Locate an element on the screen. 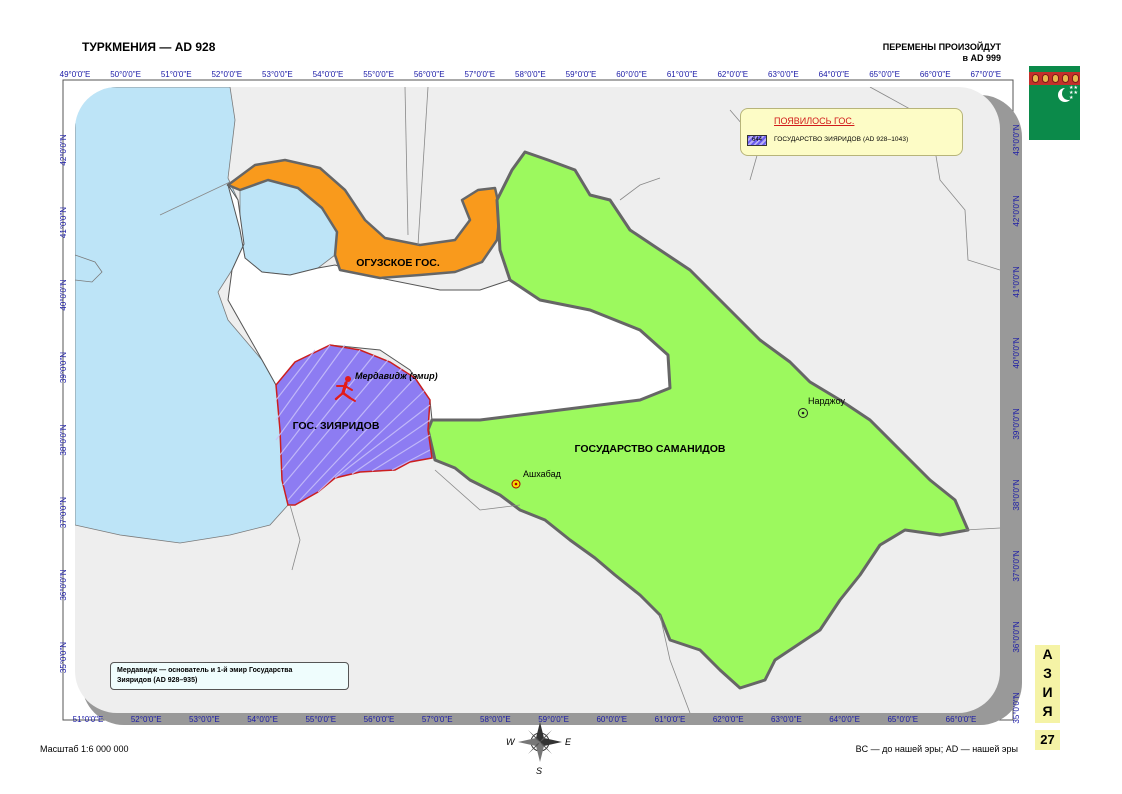 Image resolution: width=1122 pixels, height=794 pixels. era-note: BC — до нашей эры; AD — нашей эры is located at coordinates (936, 749).